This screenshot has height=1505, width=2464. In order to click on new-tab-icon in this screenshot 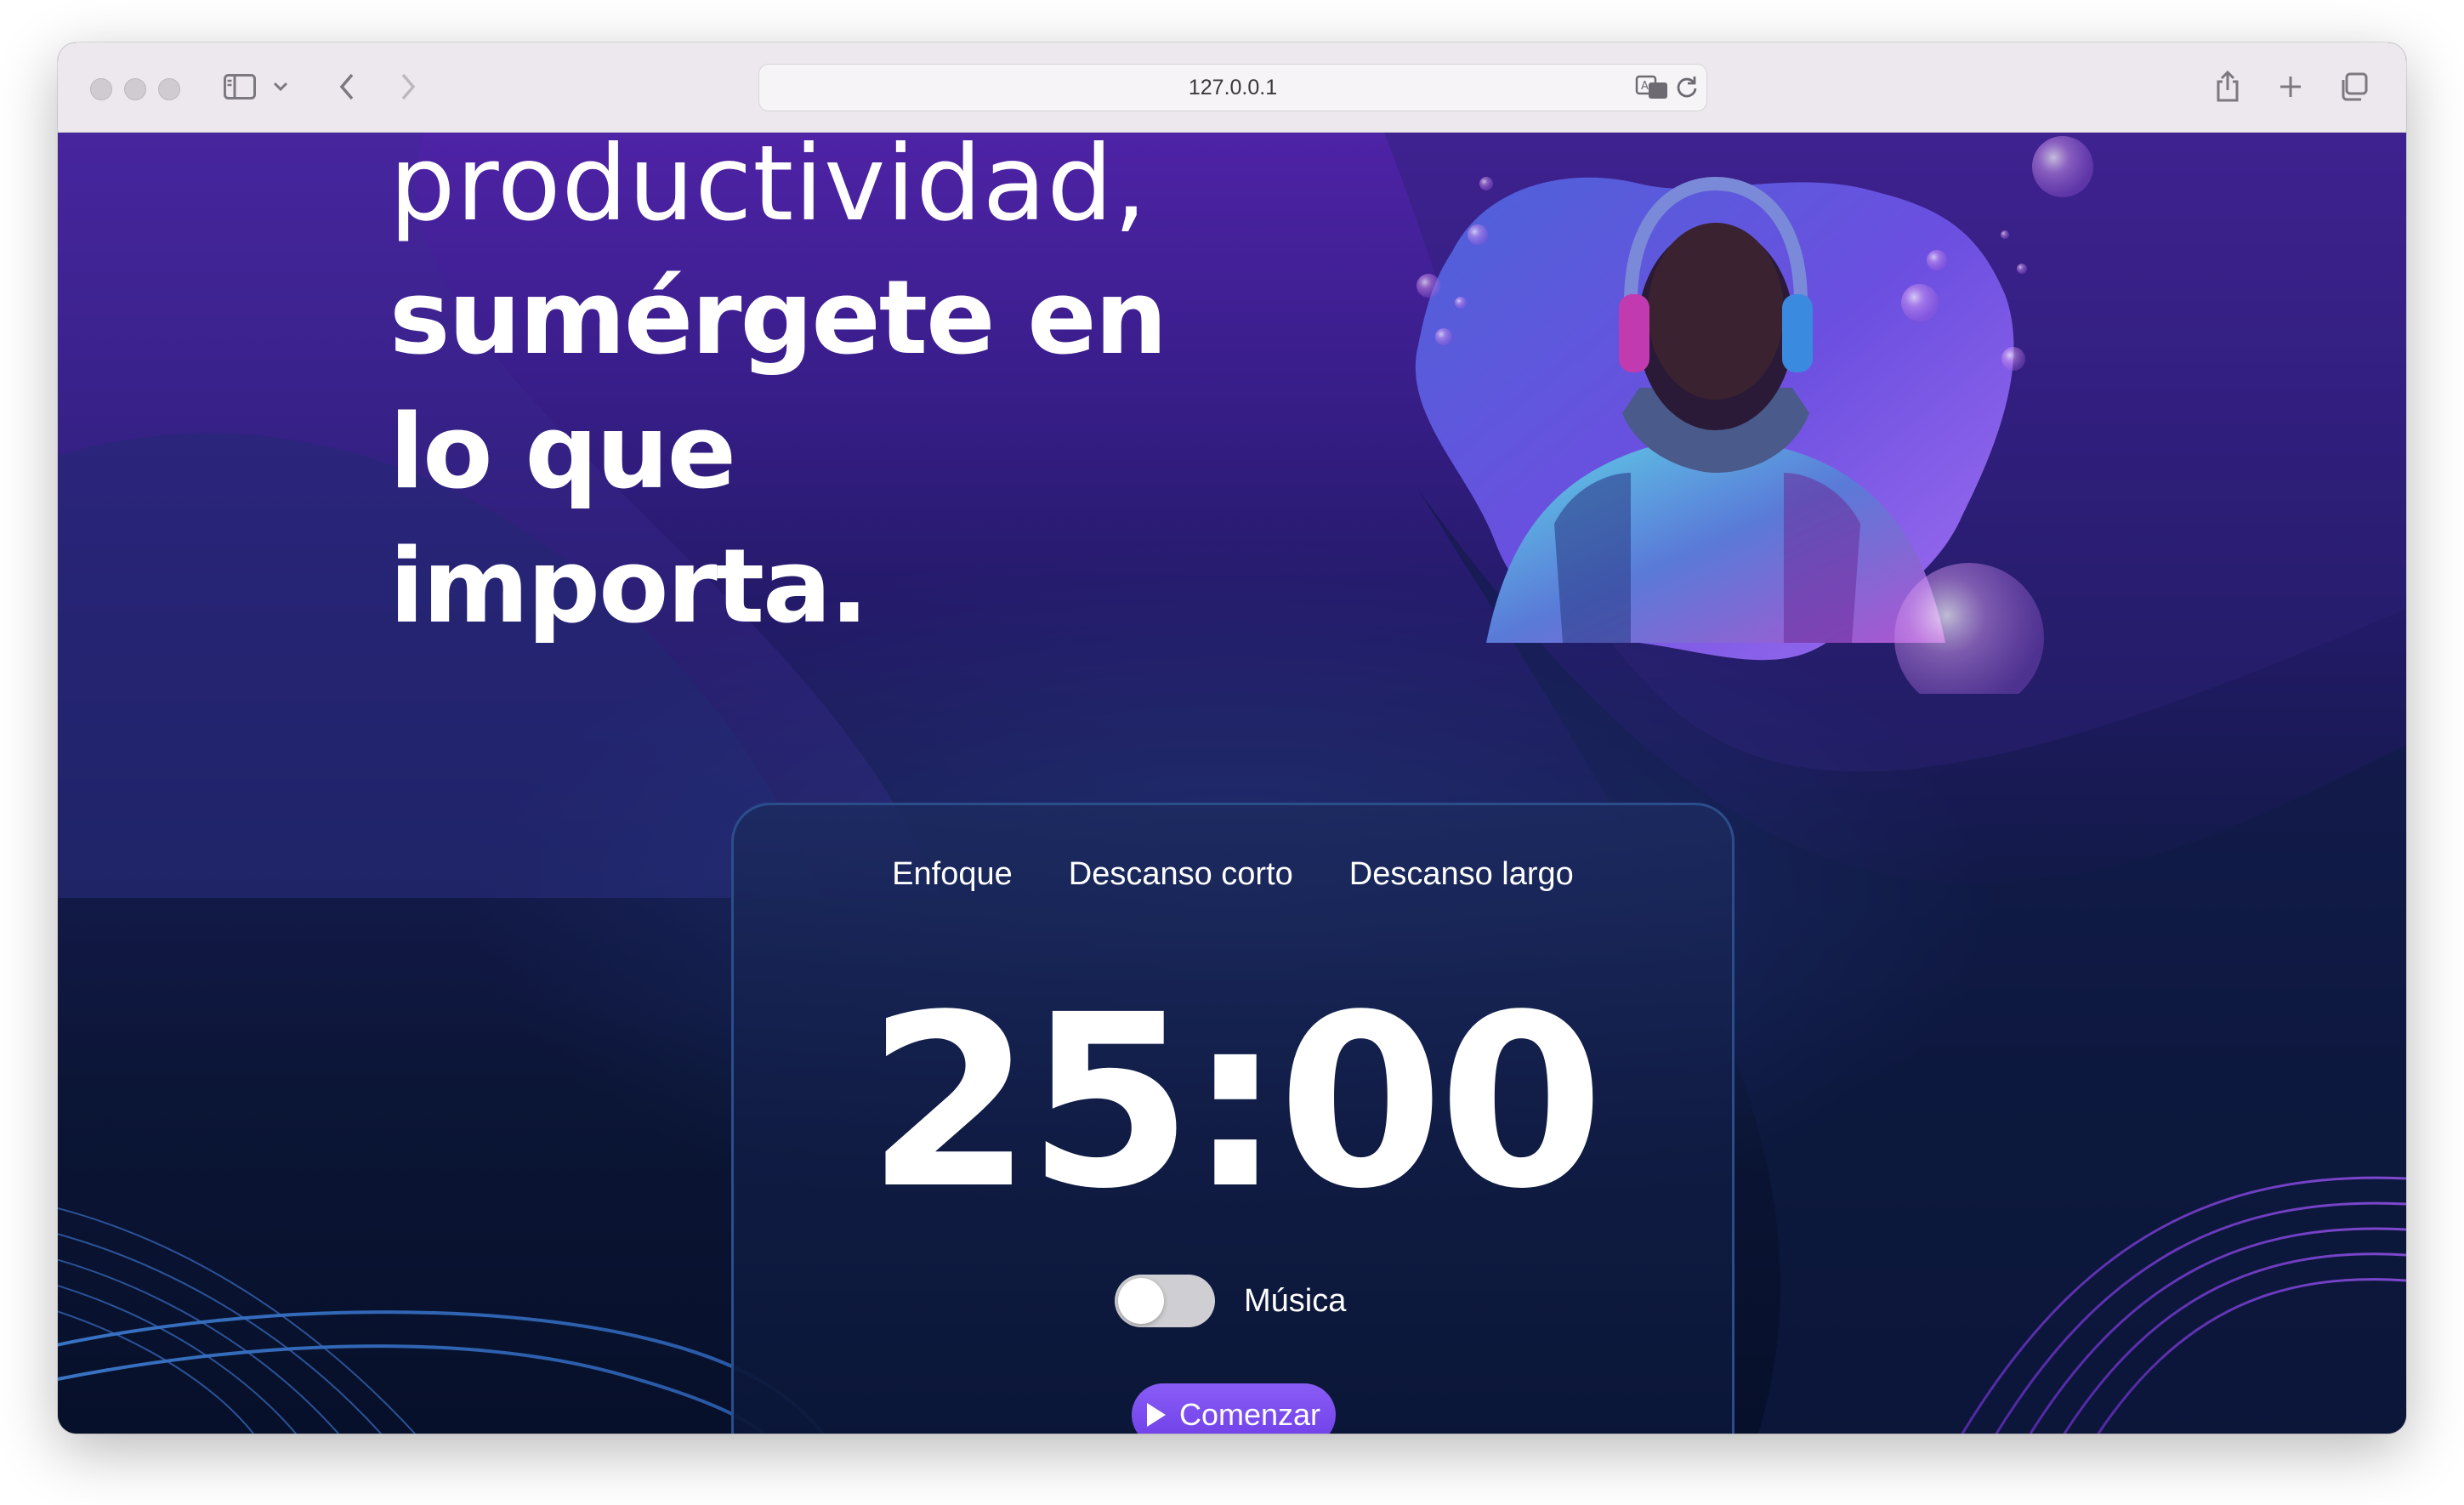, I will do `click(2291, 86)`.